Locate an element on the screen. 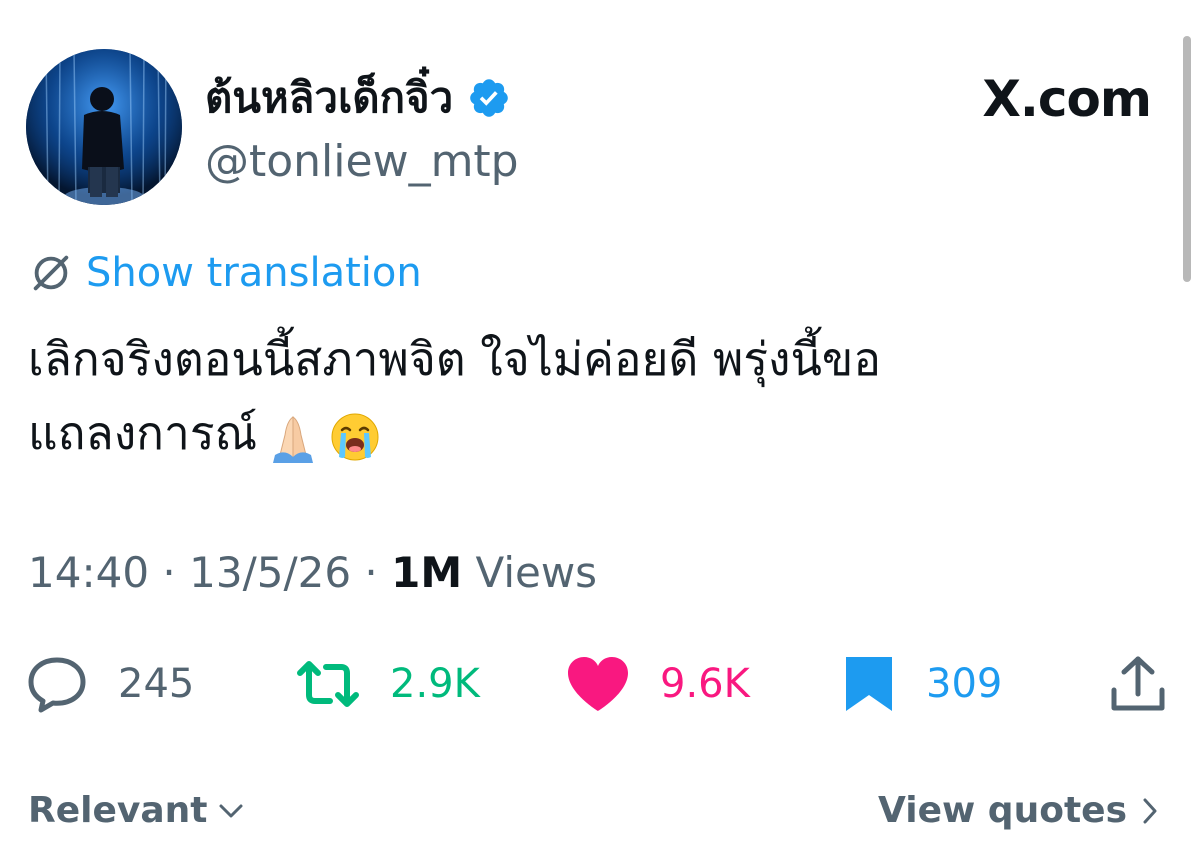  repost-button: 2.9K is located at coordinates (388, 684).